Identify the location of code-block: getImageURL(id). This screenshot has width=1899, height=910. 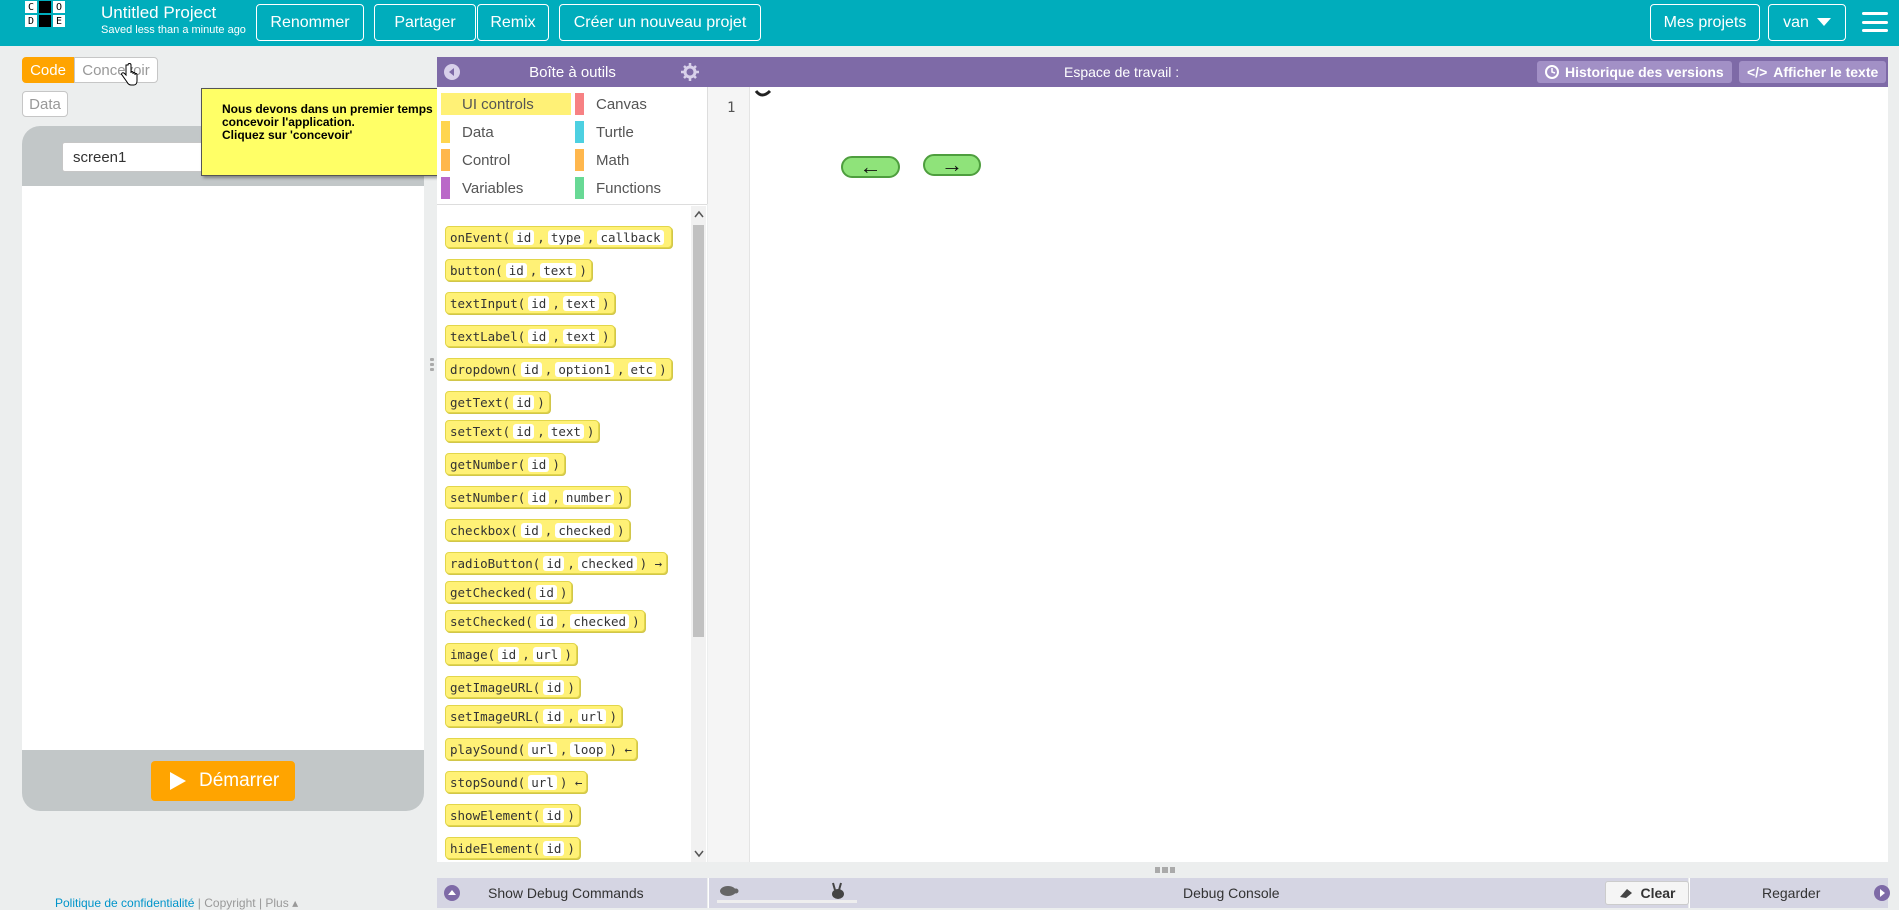
(512, 687).